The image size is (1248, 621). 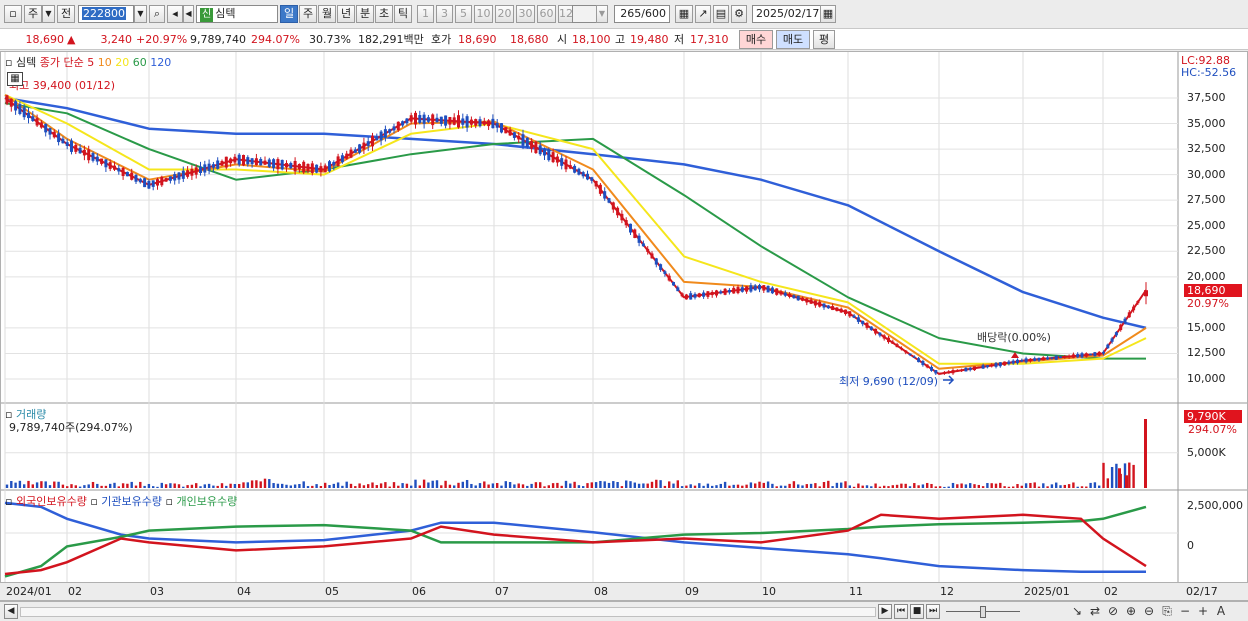 I want to click on all-button: 전, so click(x=66, y=14).